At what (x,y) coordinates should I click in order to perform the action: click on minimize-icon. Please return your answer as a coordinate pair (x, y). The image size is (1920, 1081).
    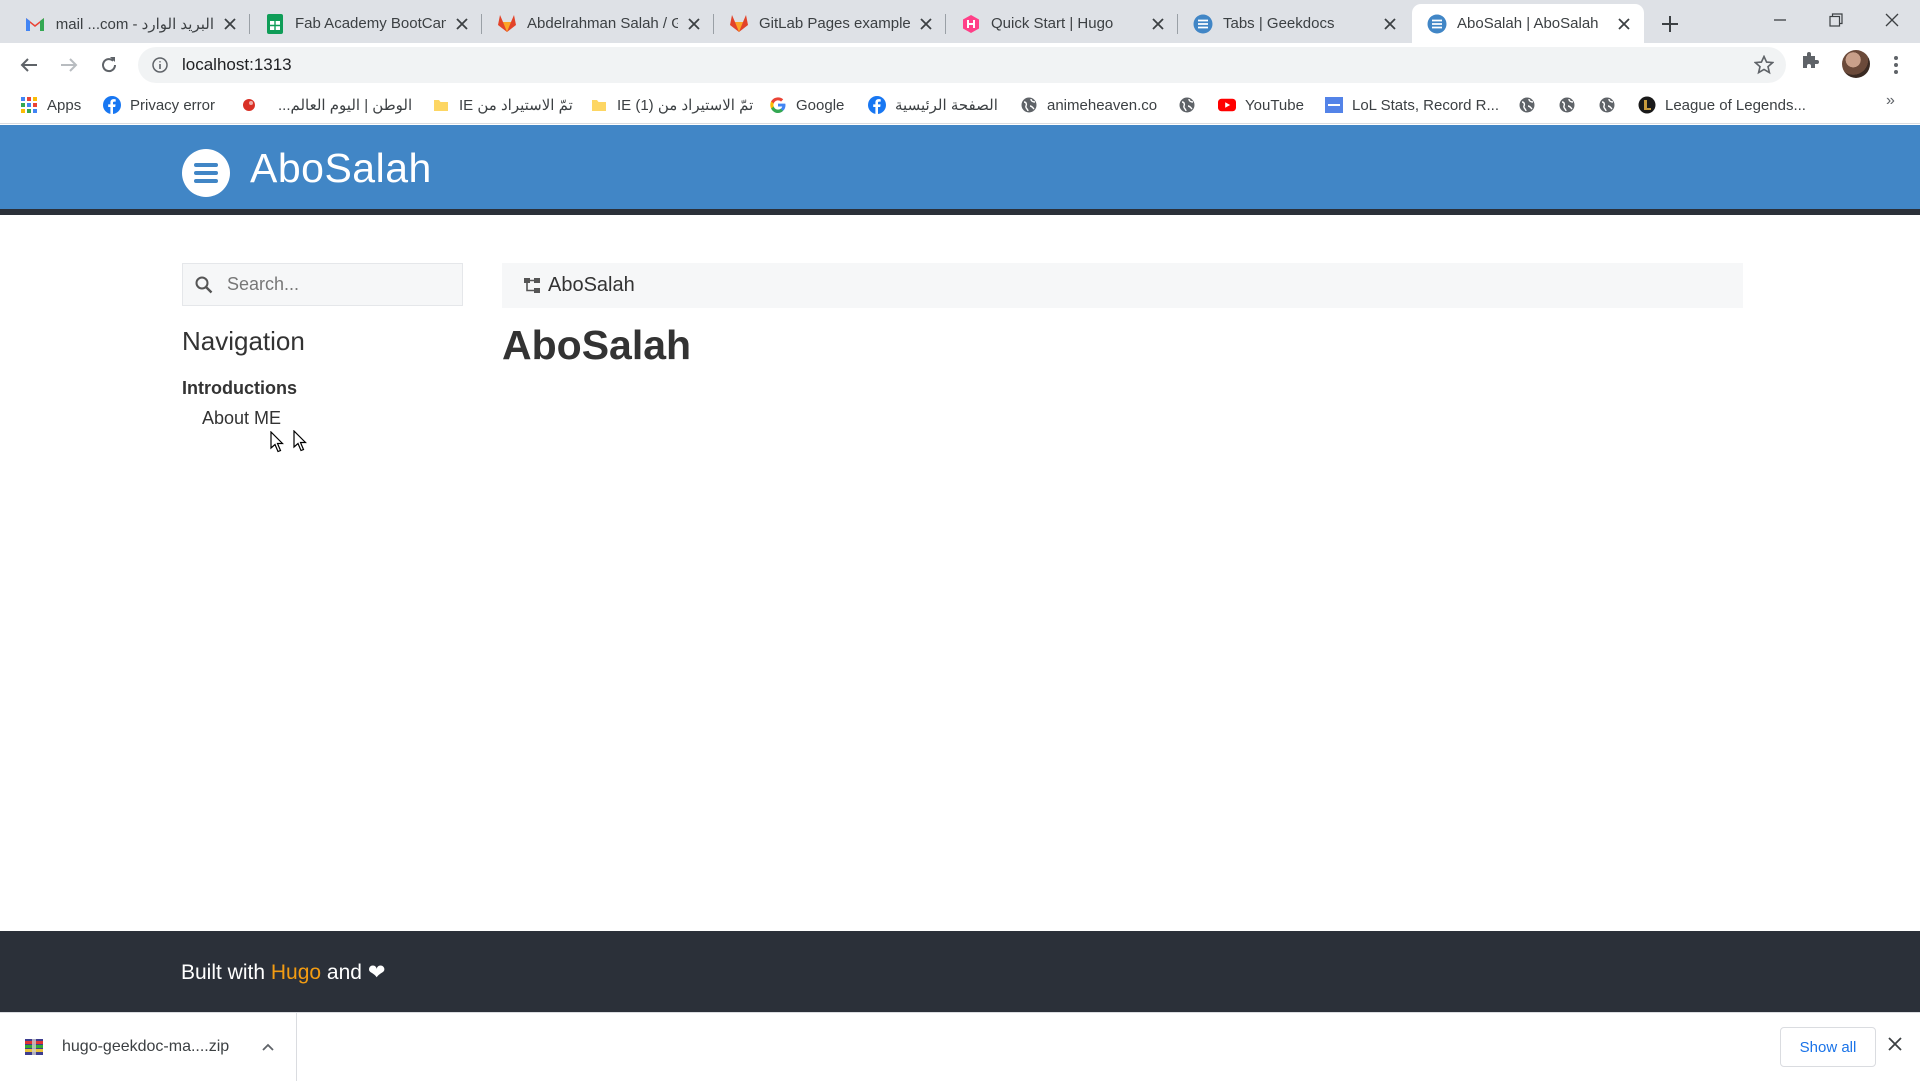
    Looking at the image, I should click on (1780, 20).